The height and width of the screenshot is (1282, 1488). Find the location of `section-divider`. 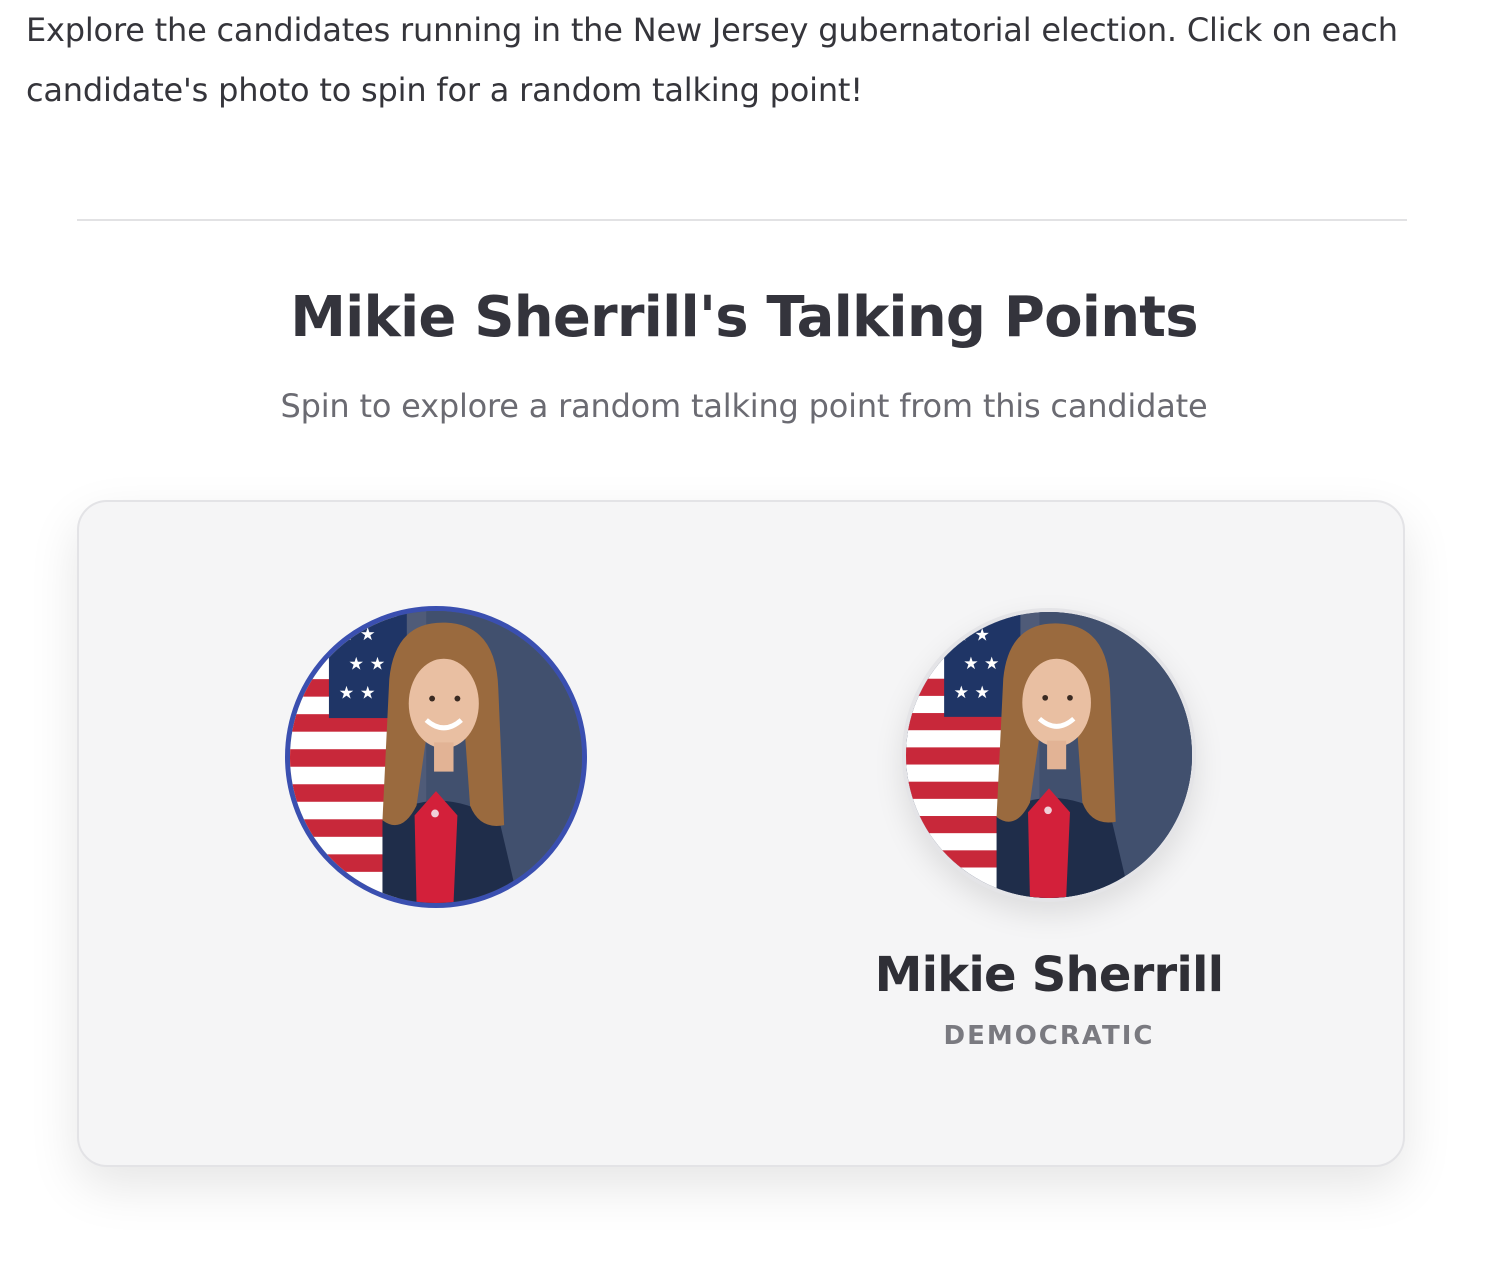

section-divider is located at coordinates (742, 220).